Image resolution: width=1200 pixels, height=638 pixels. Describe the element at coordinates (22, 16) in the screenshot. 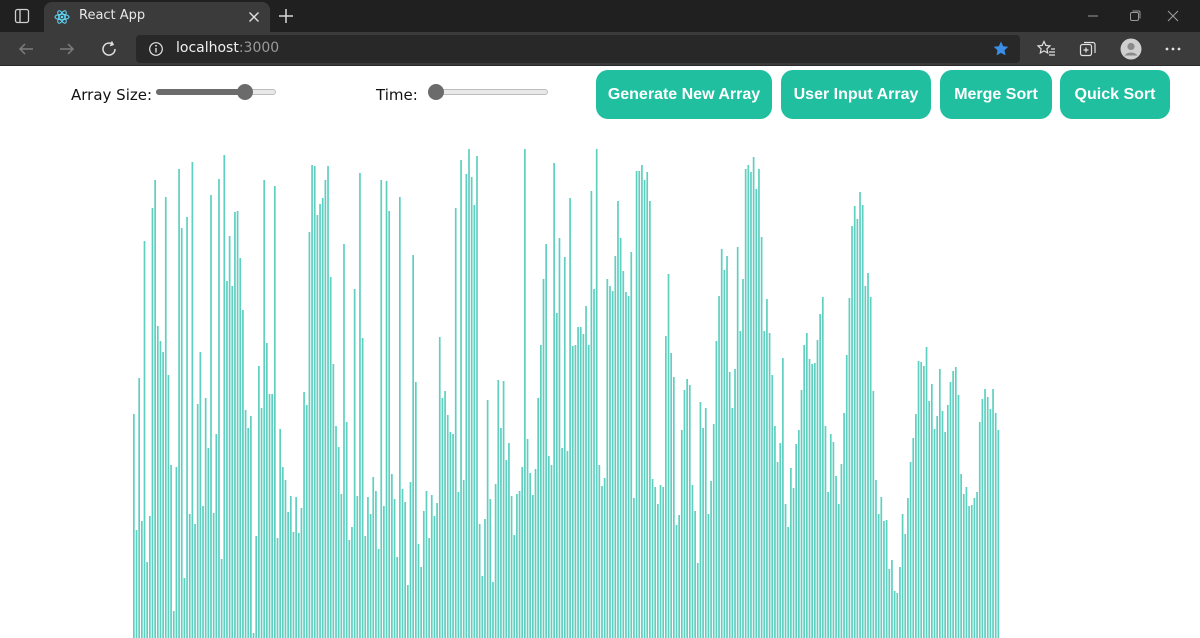

I see `tab-actions-icon` at that location.